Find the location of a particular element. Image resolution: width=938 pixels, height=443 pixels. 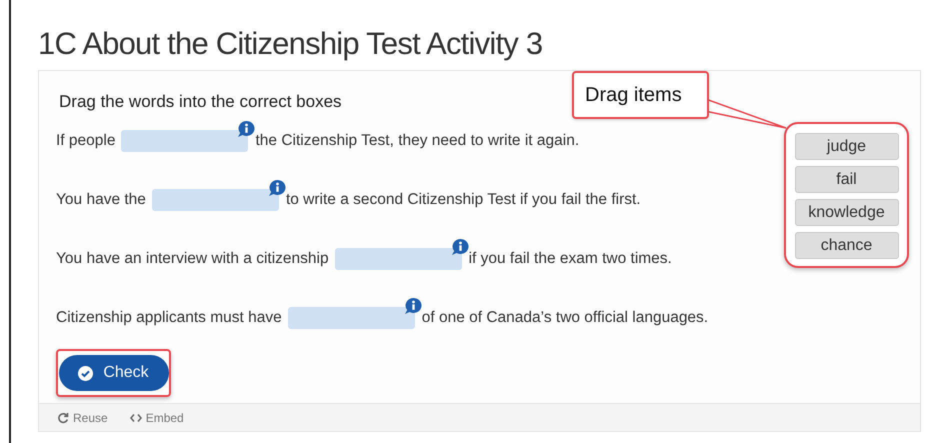

sentence-text: Citizenship applicants must have is located at coordinates (169, 318).